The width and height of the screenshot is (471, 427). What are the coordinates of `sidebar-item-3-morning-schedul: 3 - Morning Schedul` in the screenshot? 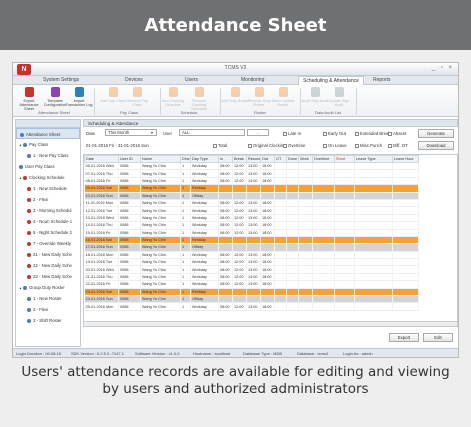 It's located at (48, 210).